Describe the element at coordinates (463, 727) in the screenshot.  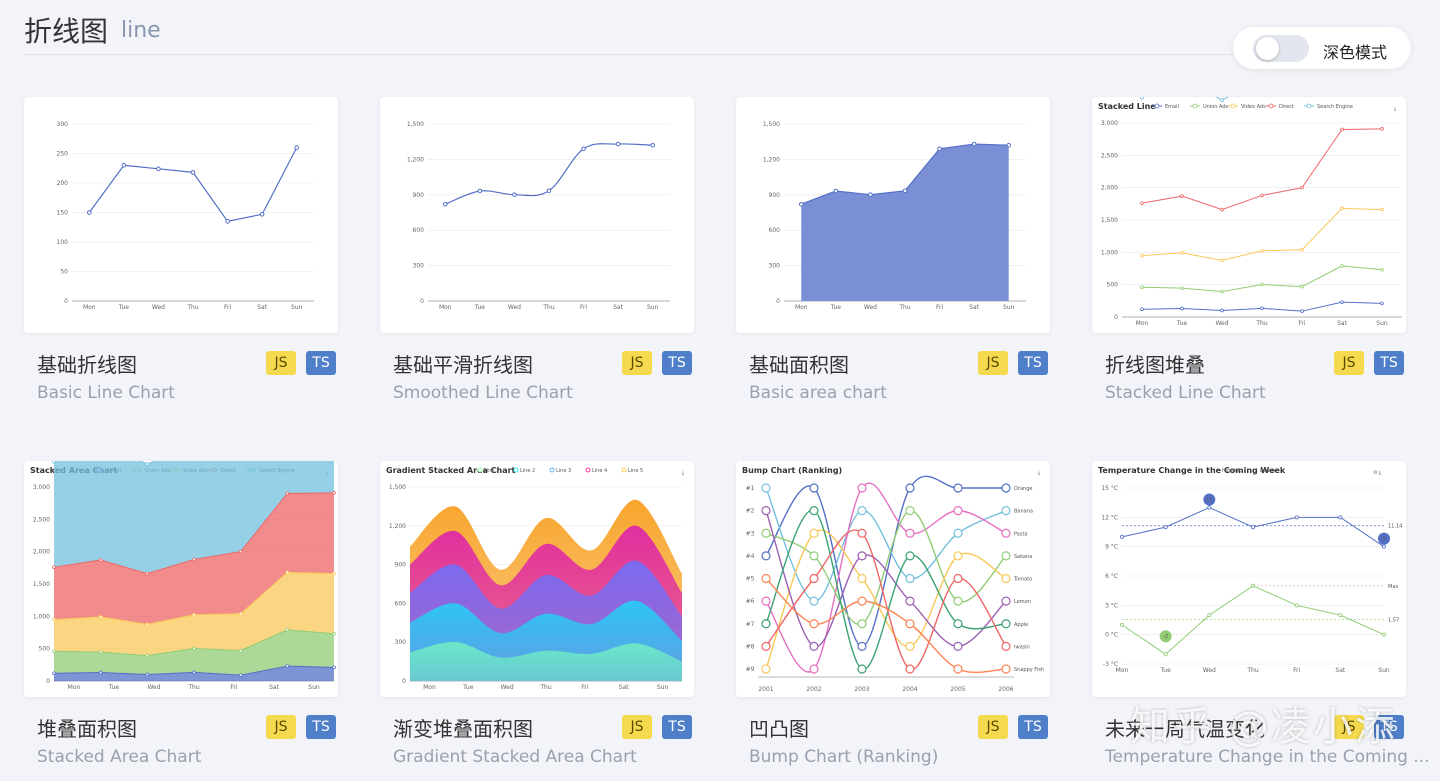
I see `card-title-cn: 渐变堆叠面积图` at that location.